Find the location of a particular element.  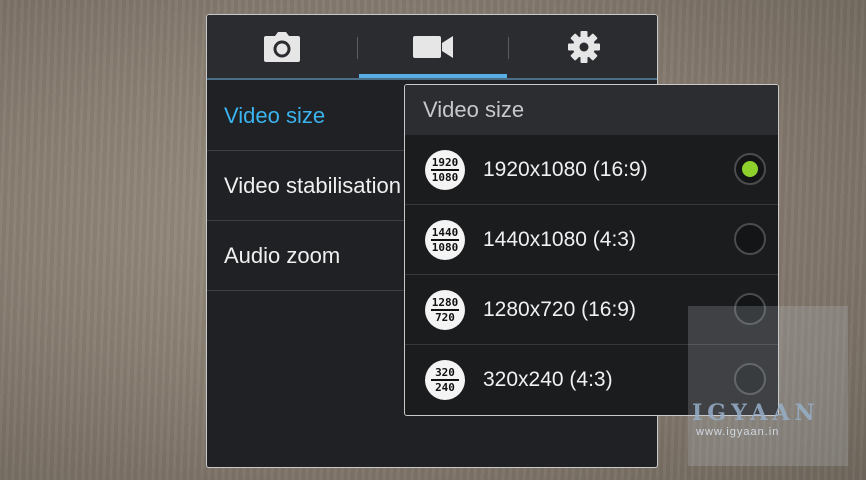

option-label: 1920x1080 (16:9) is located at coordinates (565, 169).